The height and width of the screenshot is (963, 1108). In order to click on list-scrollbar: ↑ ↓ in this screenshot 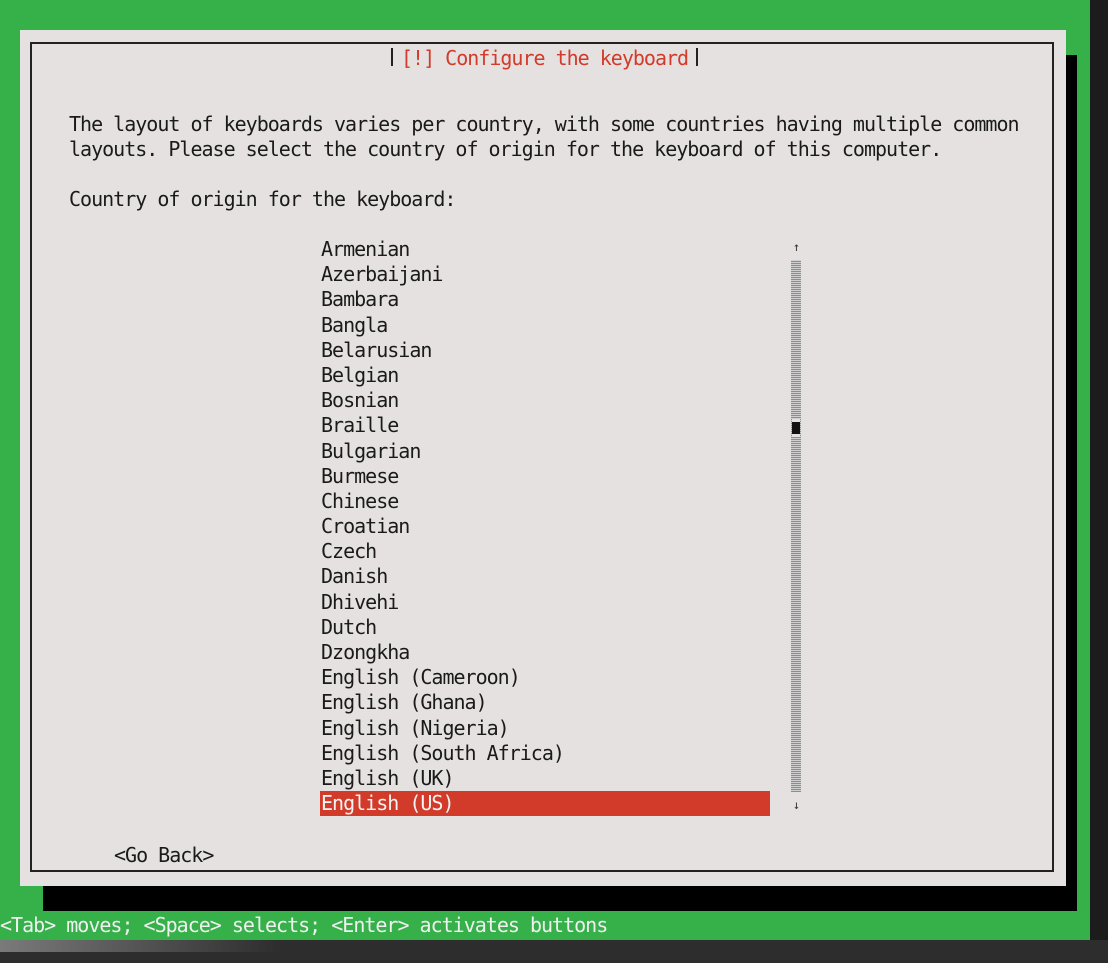, I will do `click(796, 526)`.